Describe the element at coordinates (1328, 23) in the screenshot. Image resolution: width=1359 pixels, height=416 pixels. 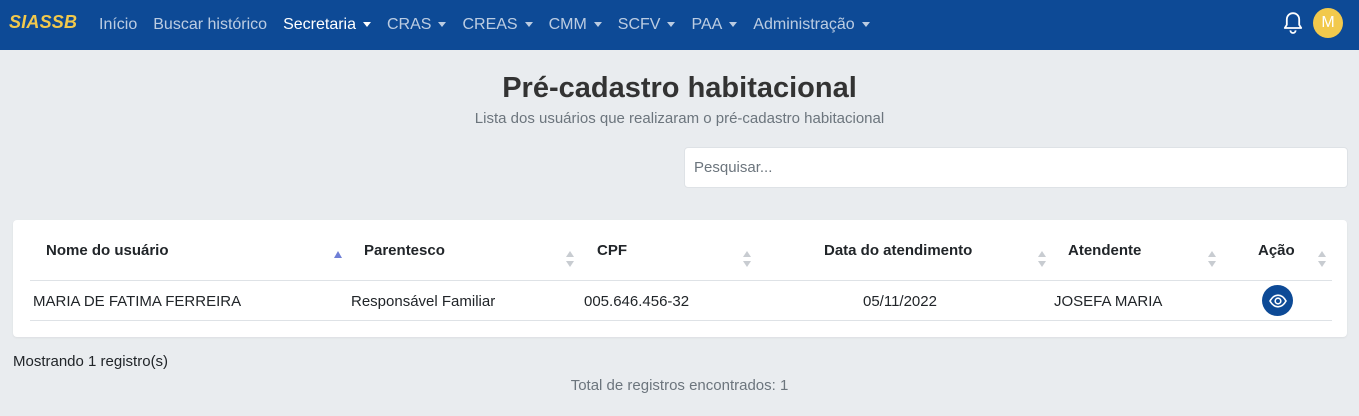
I see `user-avatar: M` at that location.